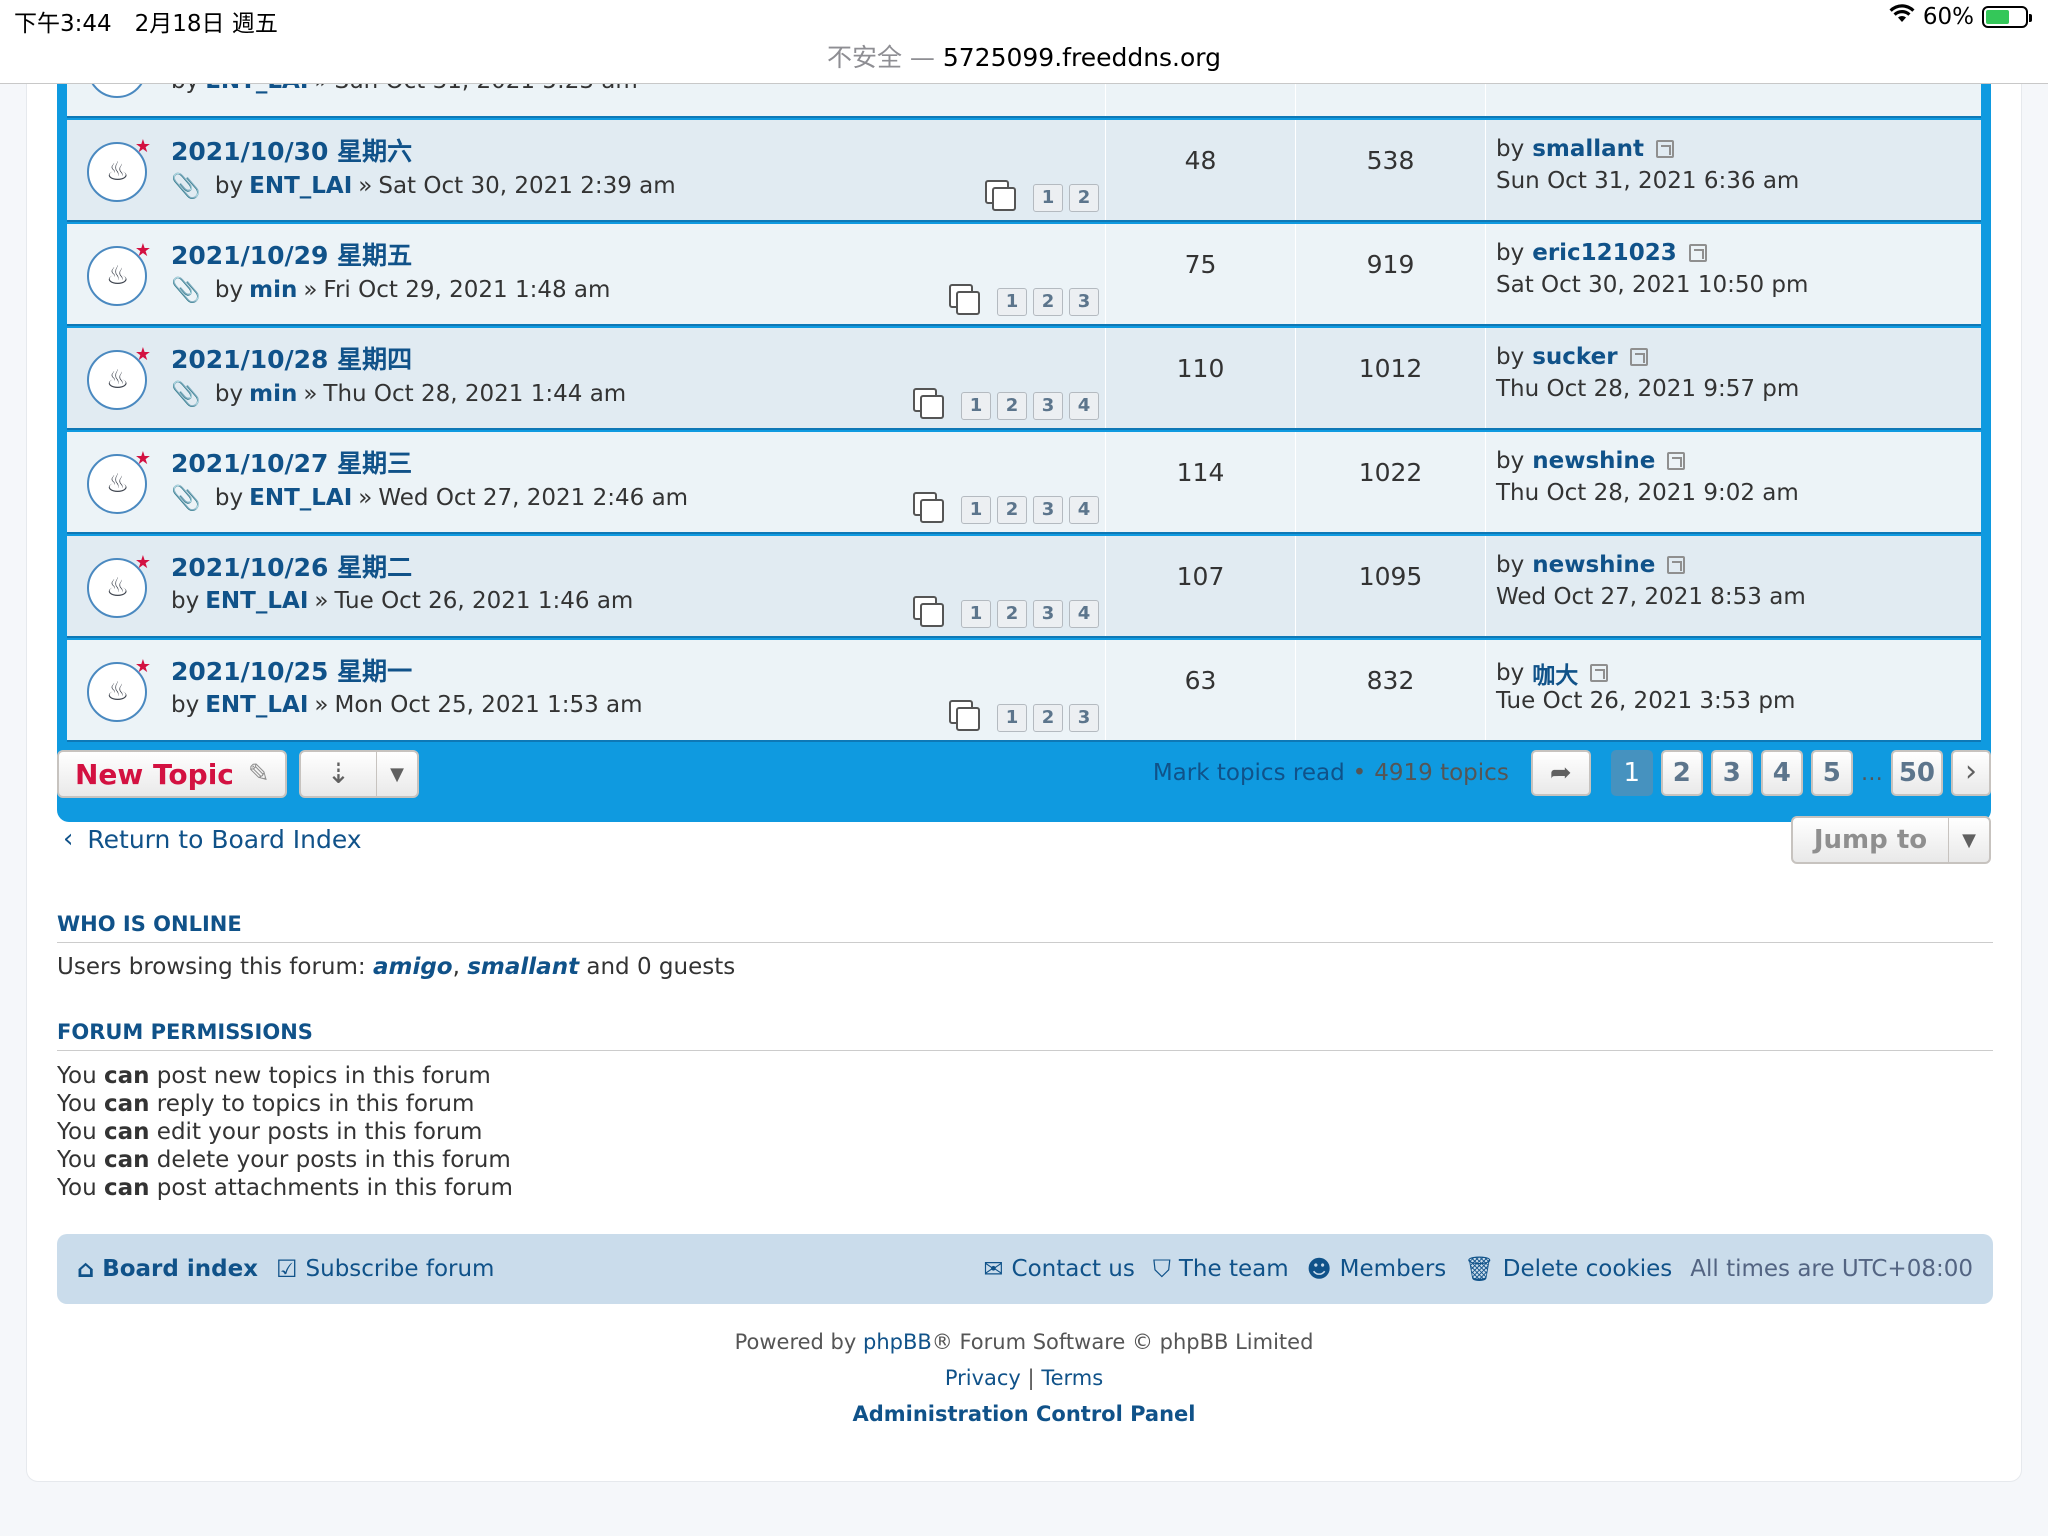 The height and width of the screenshot is (1536, 2048). Describe the element at coordinates (212, 839) in the screenshot. I see `return-to-board-index-link: ‹ Return to Board Index` at that location.